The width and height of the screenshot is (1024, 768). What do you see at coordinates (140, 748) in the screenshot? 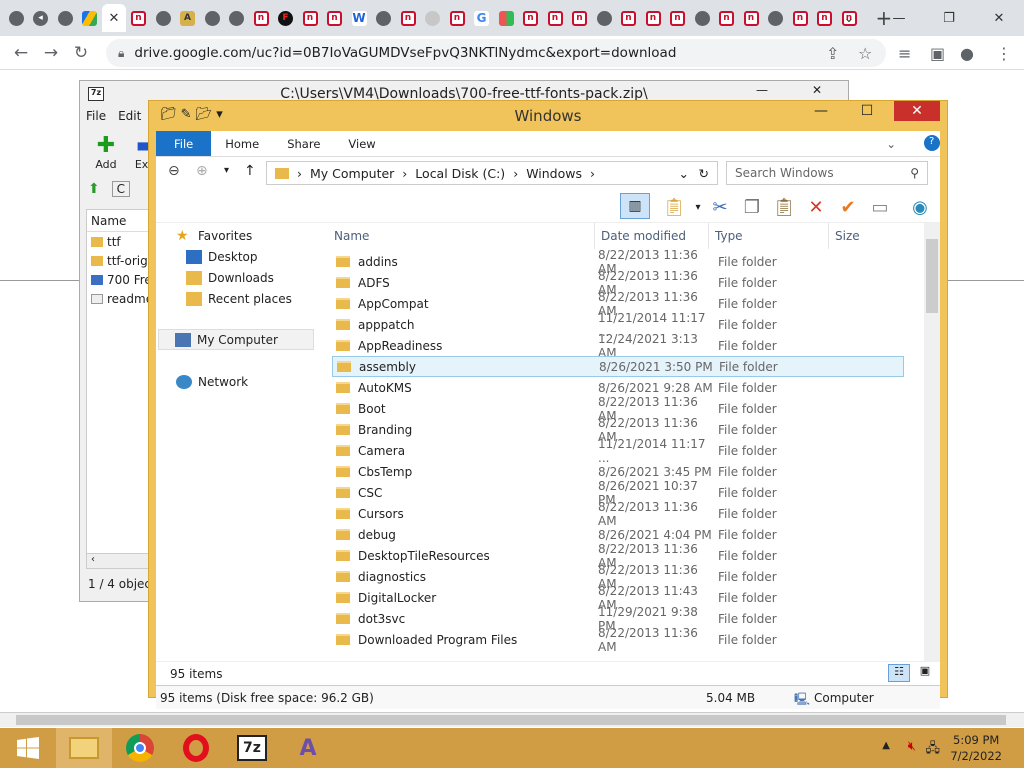
I see `chrome-icon` at bounding box center [140, 748].